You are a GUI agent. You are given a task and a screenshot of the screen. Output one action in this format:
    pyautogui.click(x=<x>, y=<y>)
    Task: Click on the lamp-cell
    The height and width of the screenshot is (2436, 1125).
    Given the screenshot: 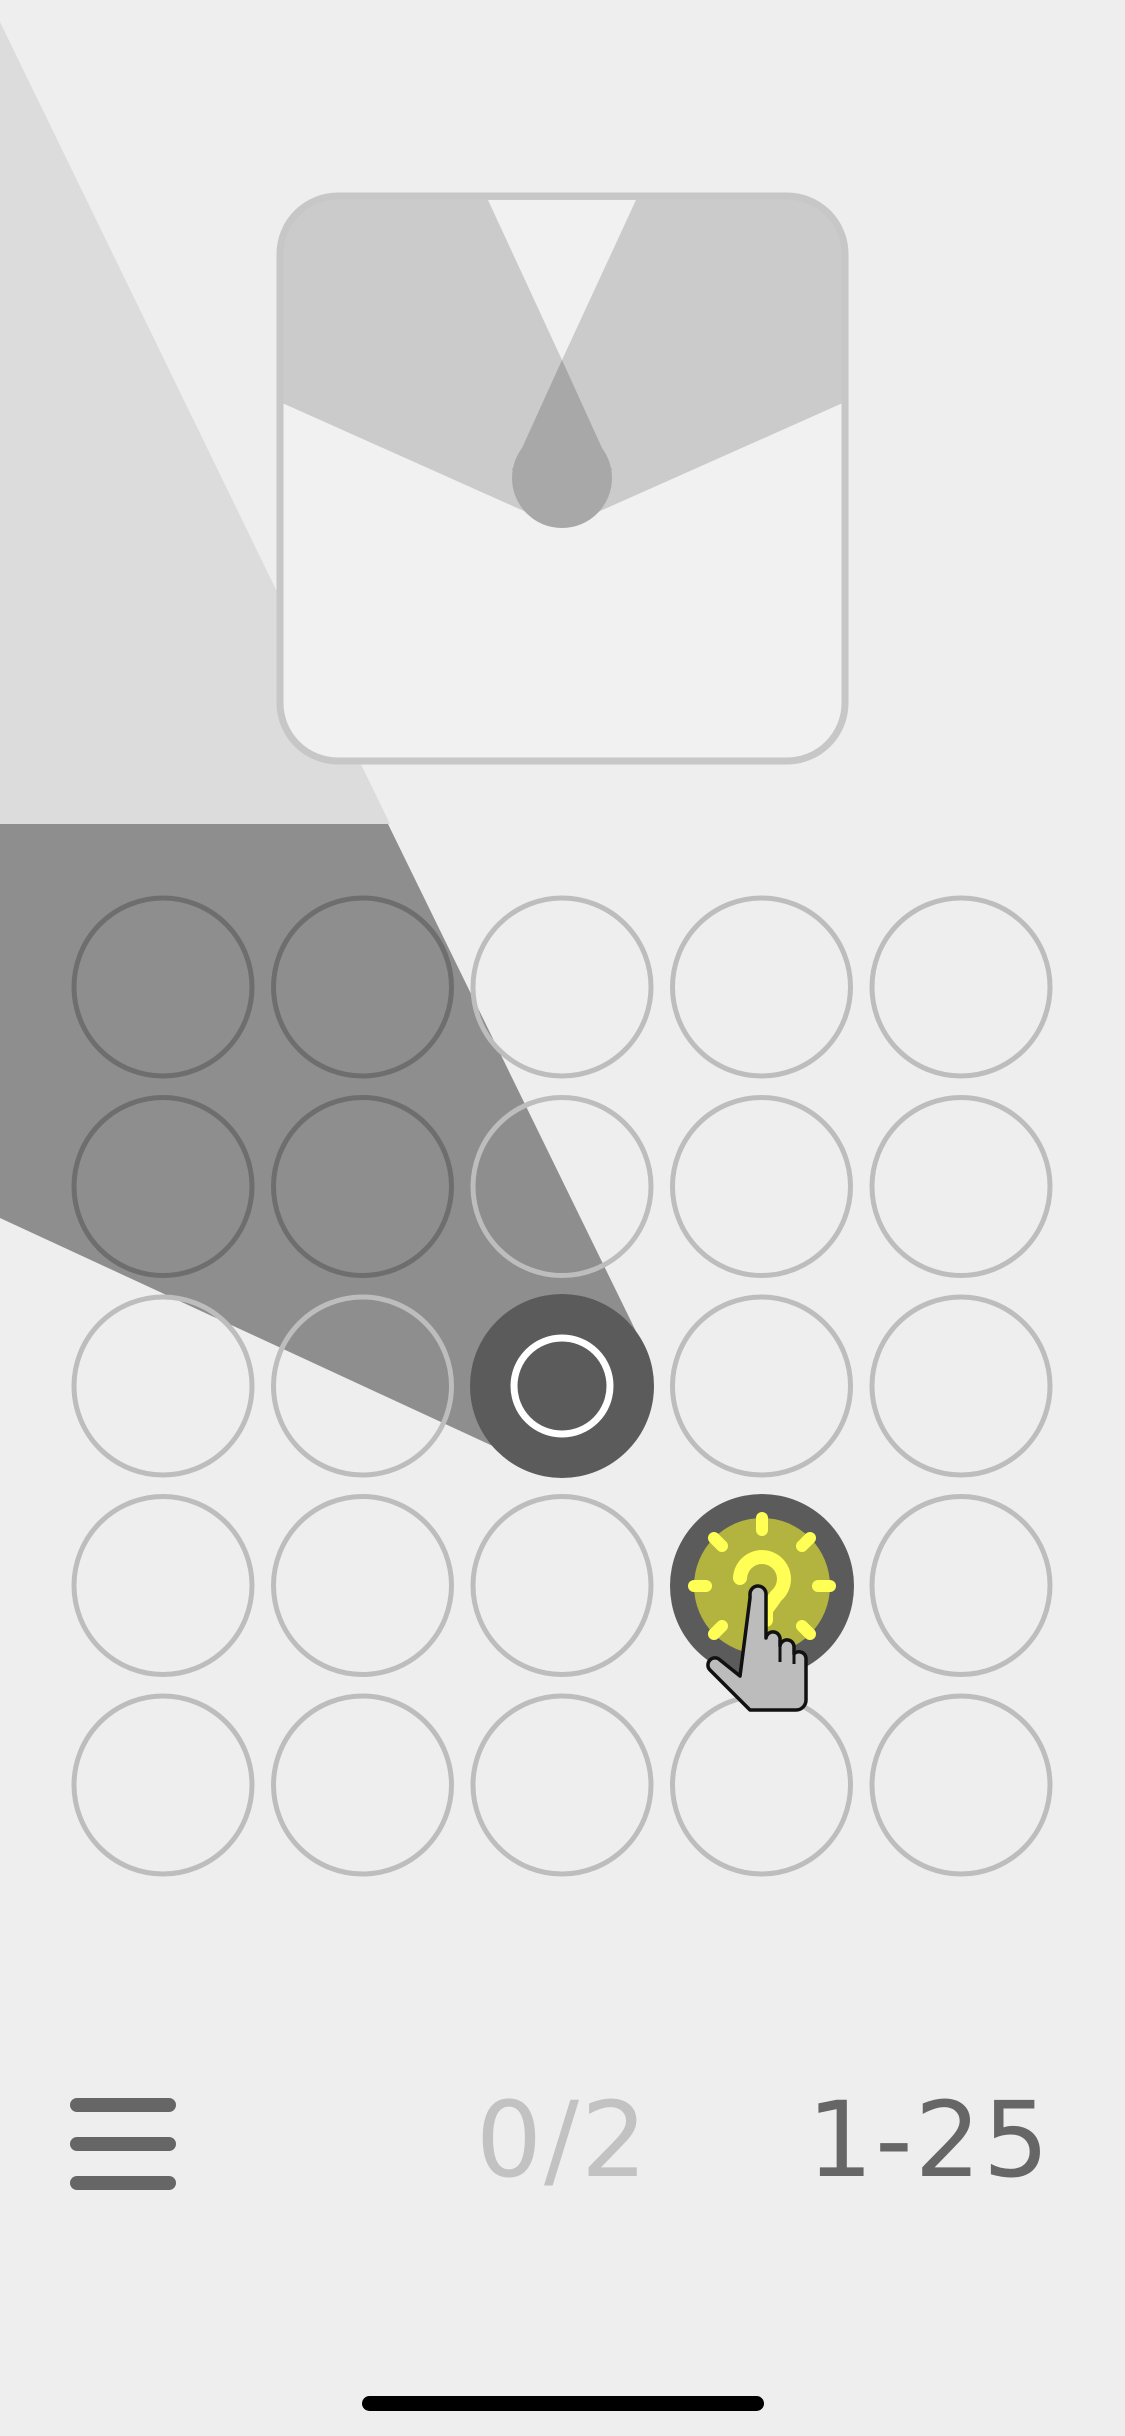 What is the action you would take?
    pyautogui.click(x=562, y=1386)
    